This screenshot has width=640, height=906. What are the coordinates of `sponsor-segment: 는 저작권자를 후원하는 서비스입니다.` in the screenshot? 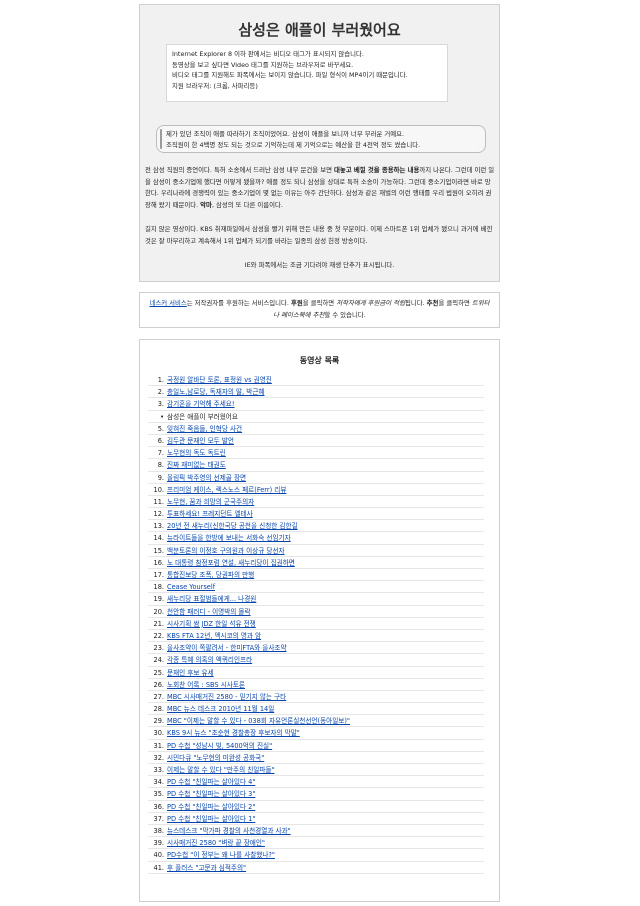 It's located at (238, 303).